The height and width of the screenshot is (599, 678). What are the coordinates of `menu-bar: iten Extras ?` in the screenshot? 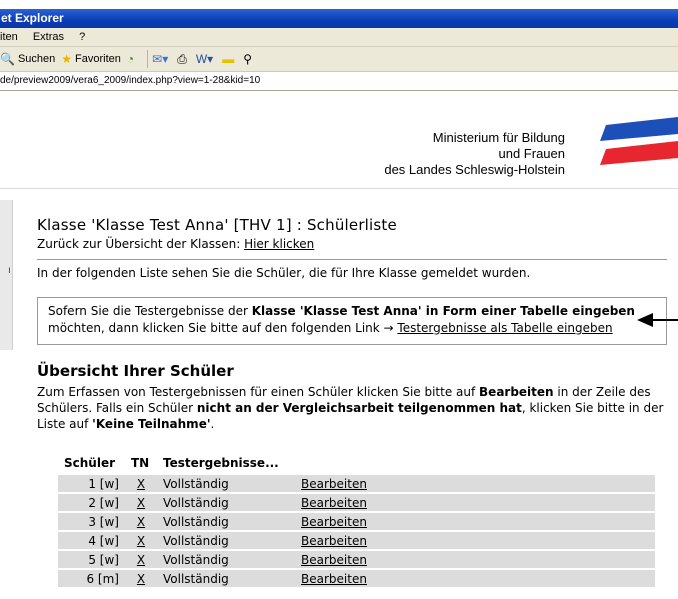 It's located at (339, 37).